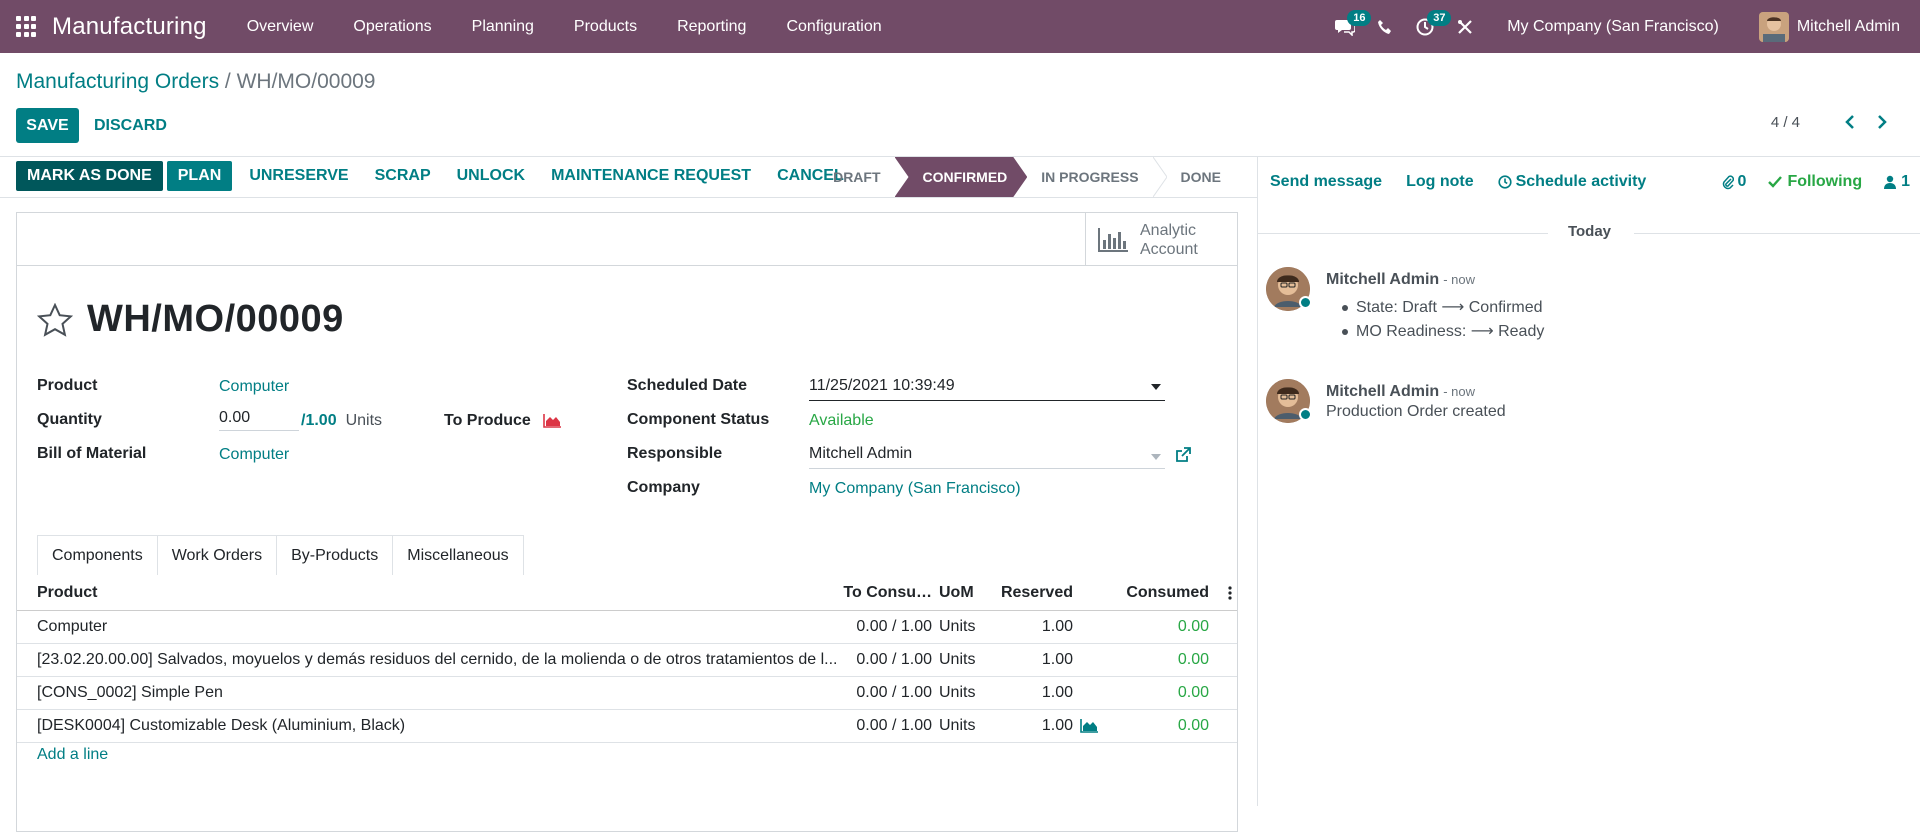 This screenshot has width=1920, height=832. Describe the element at coordinates (1201, 177) in the screenshot. I see `stage-done: DONE` at that location.